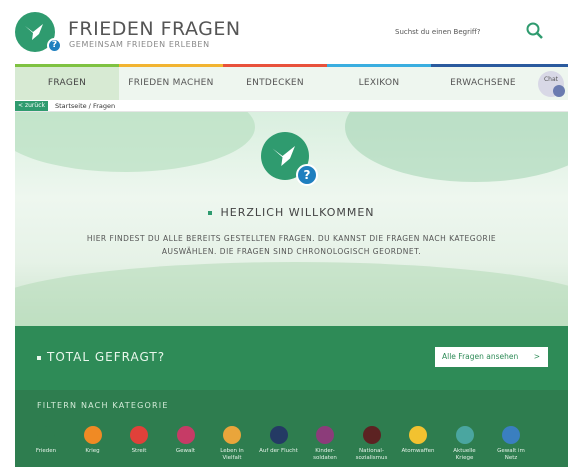 This screenshot has height=467, width=568. Describe the element at coordinates (559, 91) in the screenshot. I see `chat-bubble-icon` at that location.